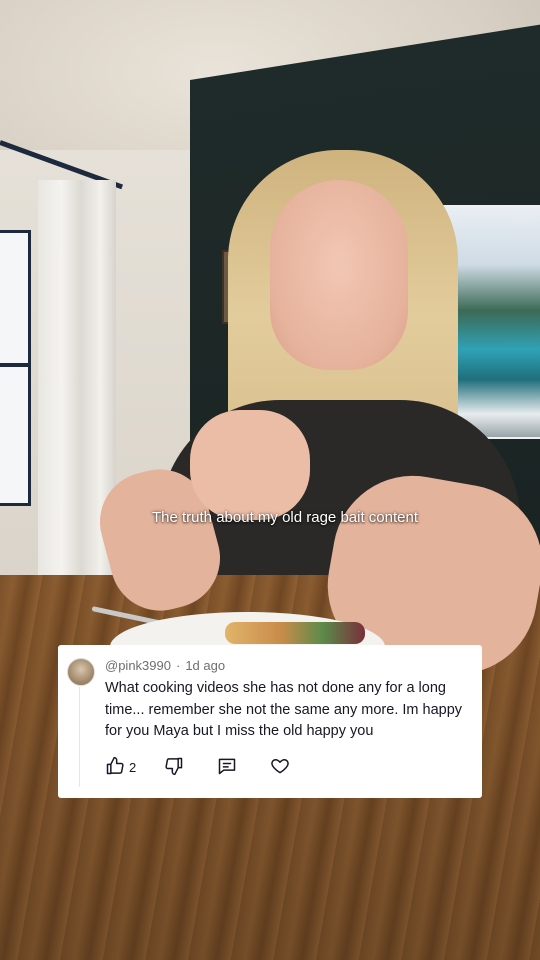 This screenshot has height=960, width=540. I want to click on reply-button, so click(227, 767).